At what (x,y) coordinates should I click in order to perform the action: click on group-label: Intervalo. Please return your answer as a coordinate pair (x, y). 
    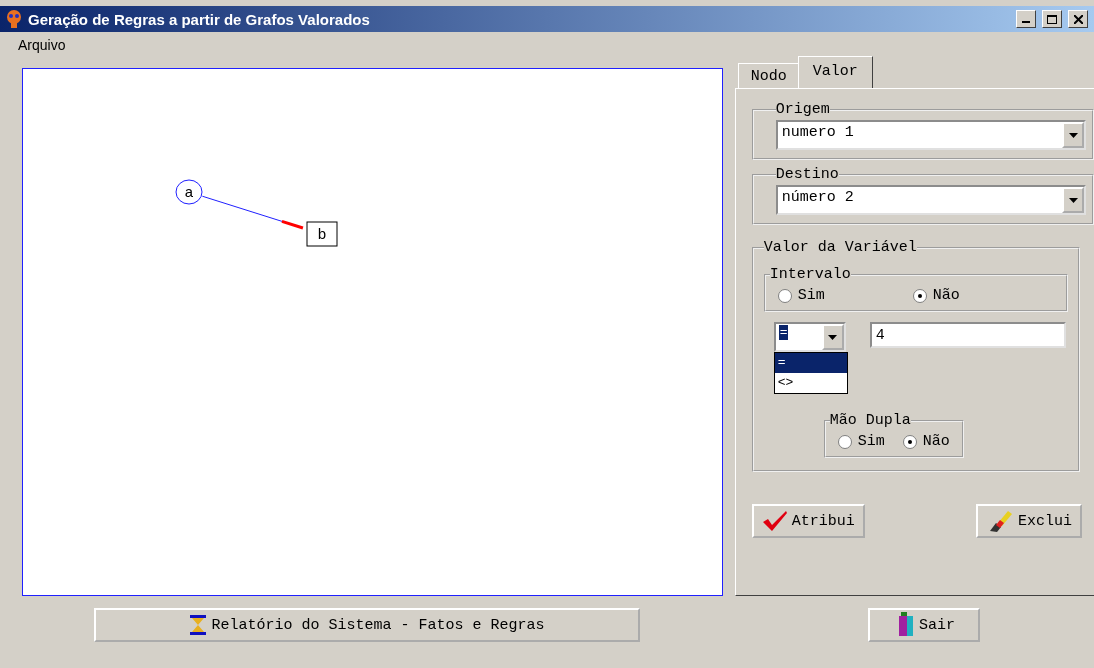
    Looking at the image, I should click on (810, 274).